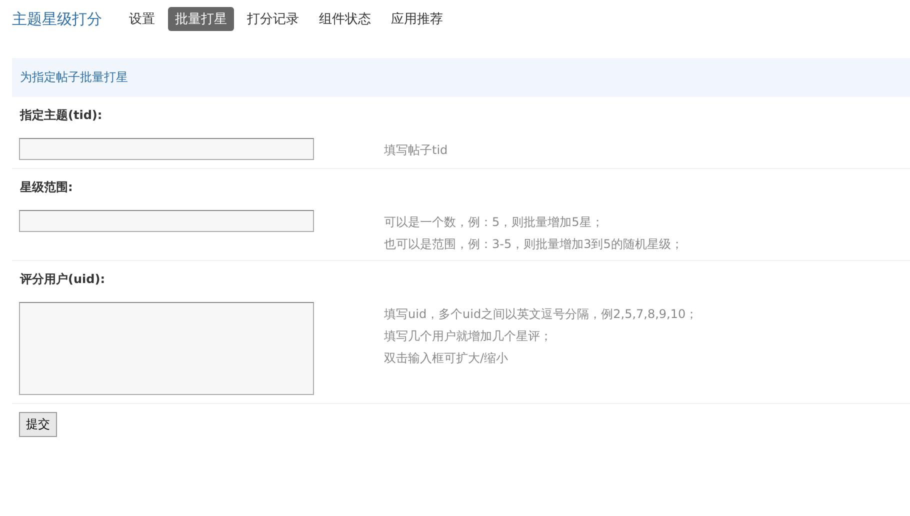  What do you see at coordinates (447, 358) in the screenshot?
I see `hint-text: 双击输入框可扩大/缩小` at bounding box center [447, 358].